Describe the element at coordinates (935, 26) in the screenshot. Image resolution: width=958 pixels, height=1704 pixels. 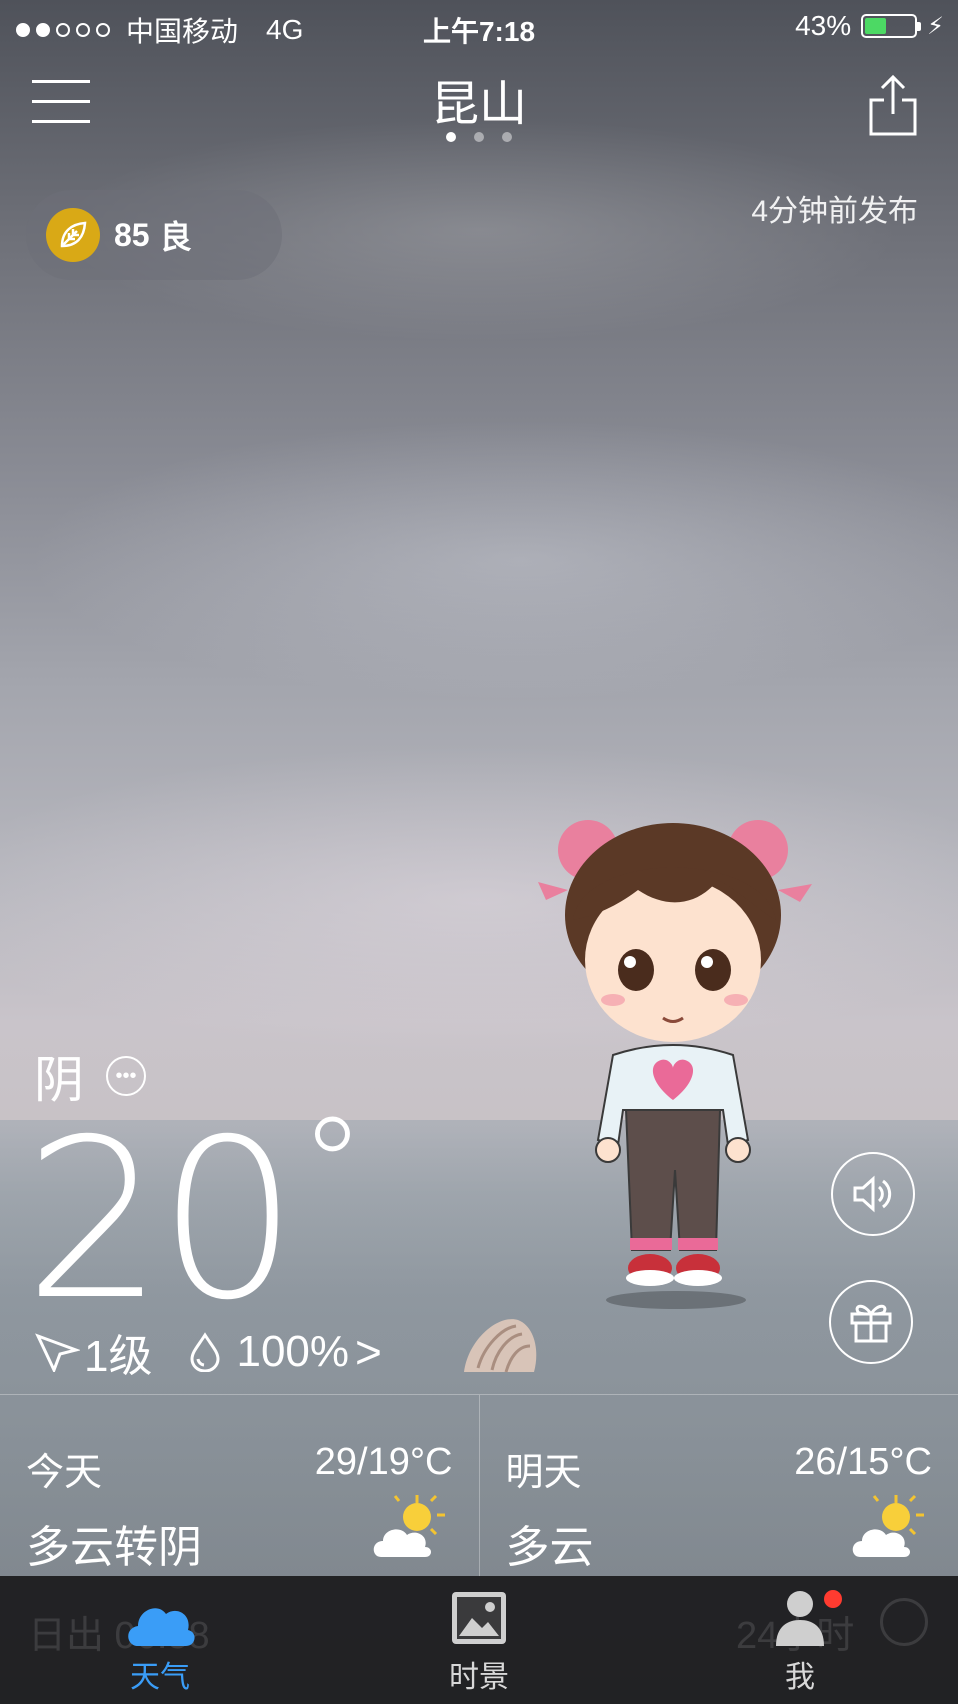
I see `bolt-icon: ⚡` at that location.